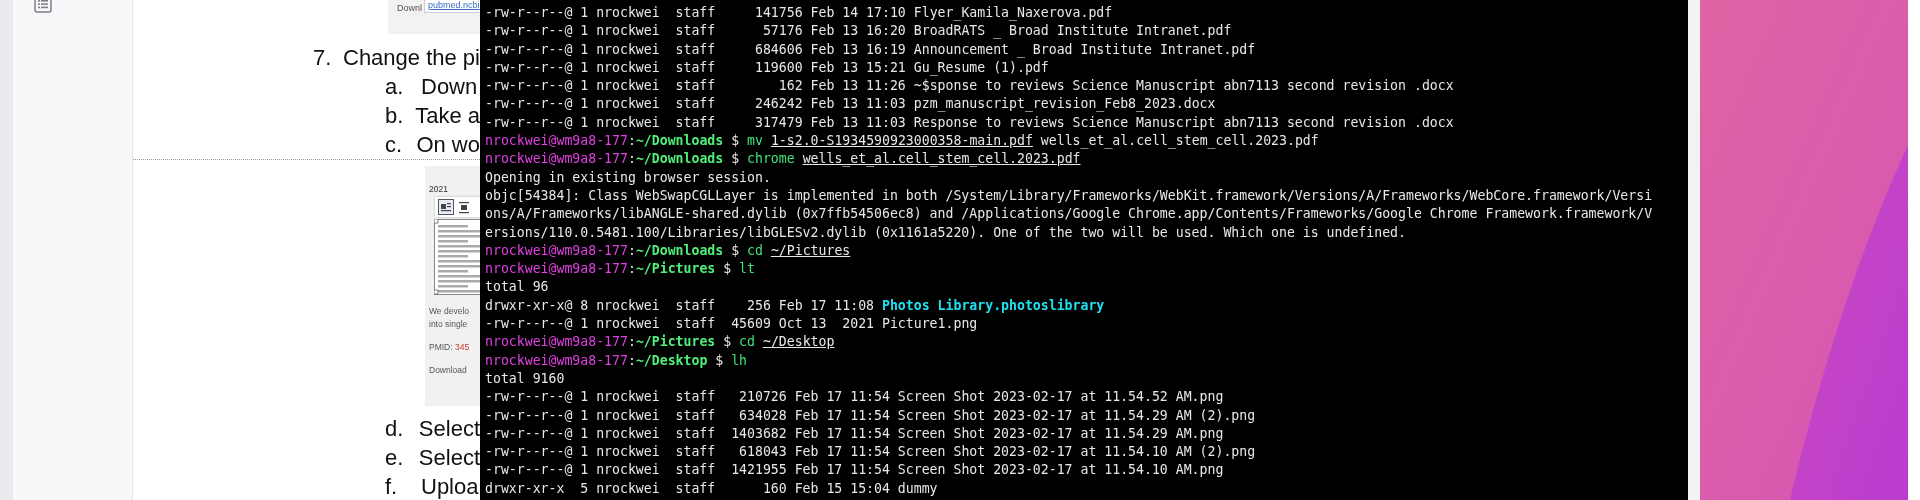 The image size is (1920, 500). I want to click on list-item-text: On wo, so click(448, 144).